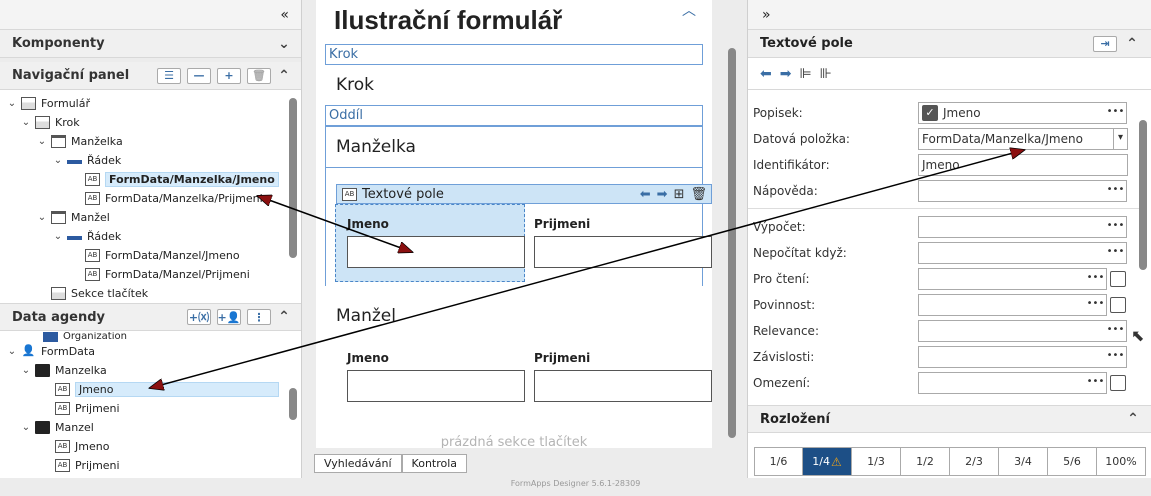 This screenshot has width=1151, height=496. Describe the element at coordinates (1012, 357) in the screenshot. I see `zavislosti-input` at that location.